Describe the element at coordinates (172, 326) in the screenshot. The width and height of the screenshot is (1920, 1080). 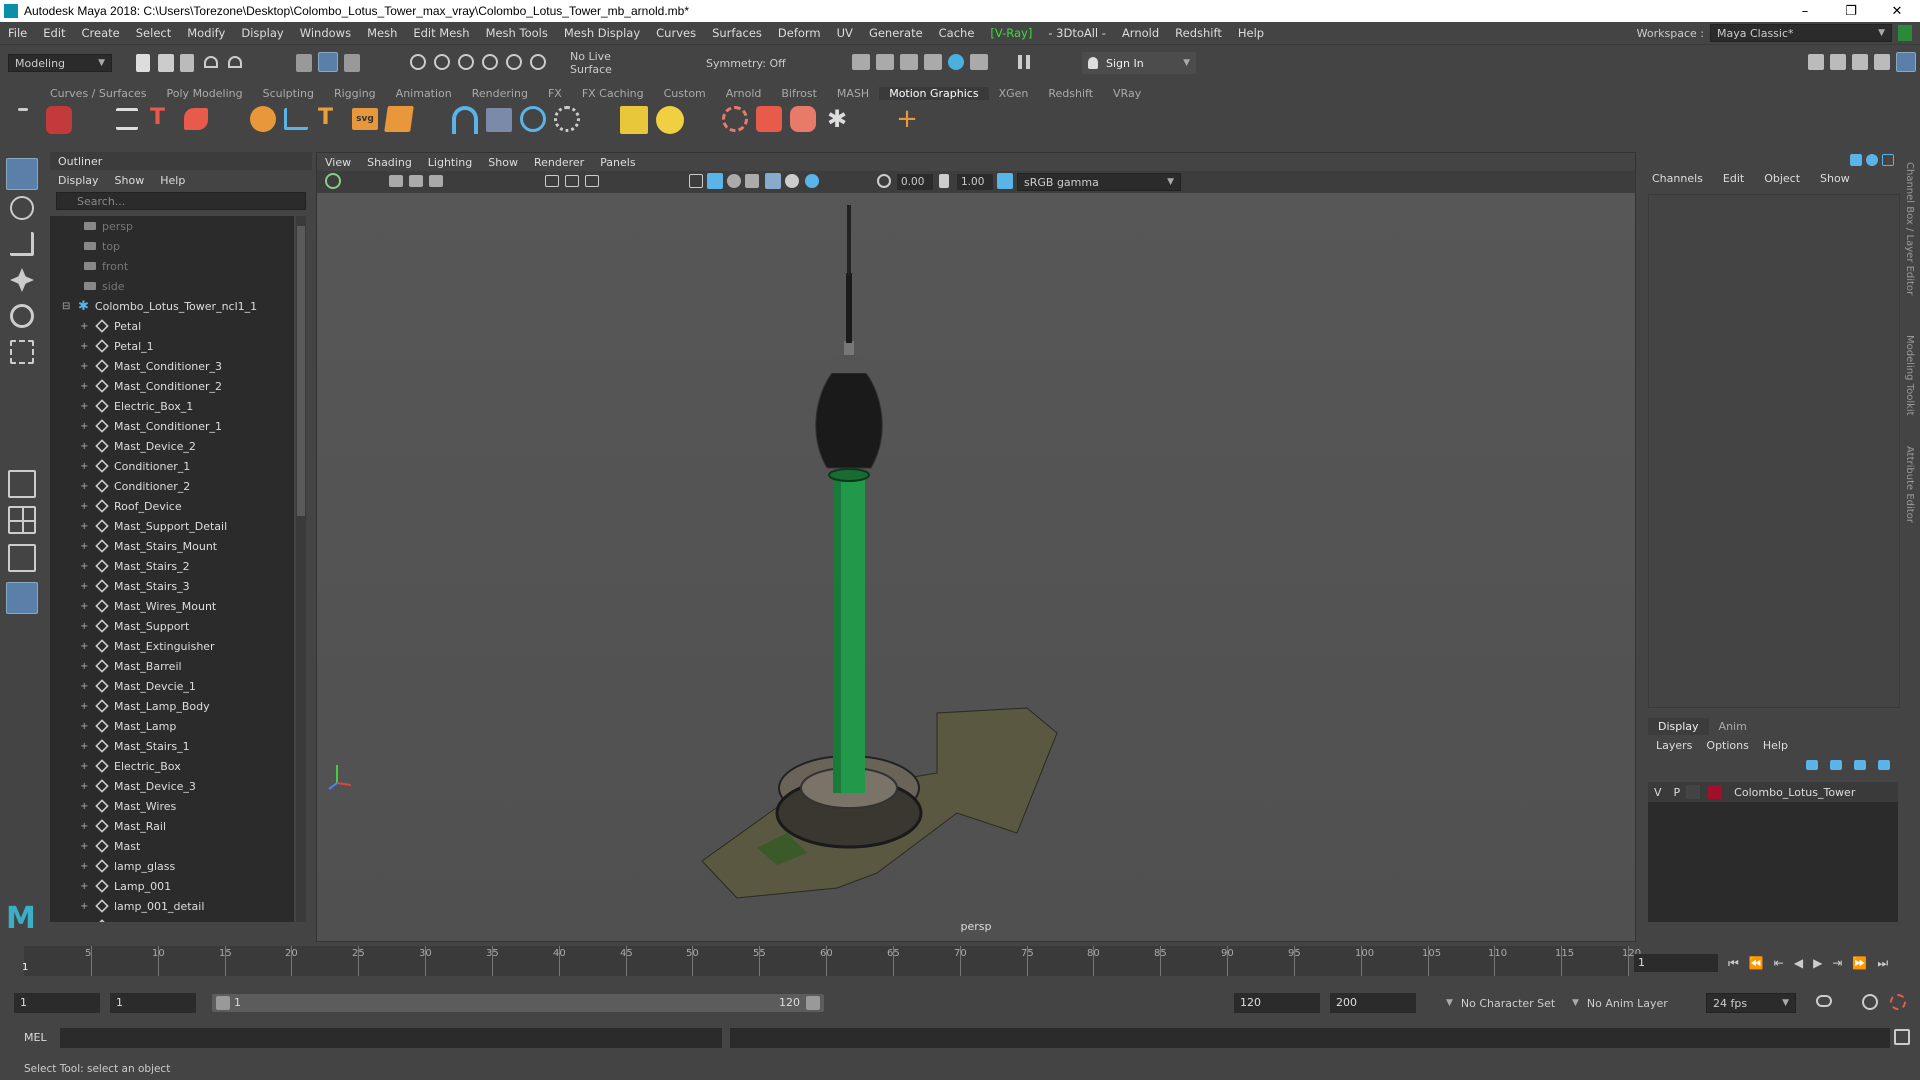
I see `outliner-item: + Petal` at that location.